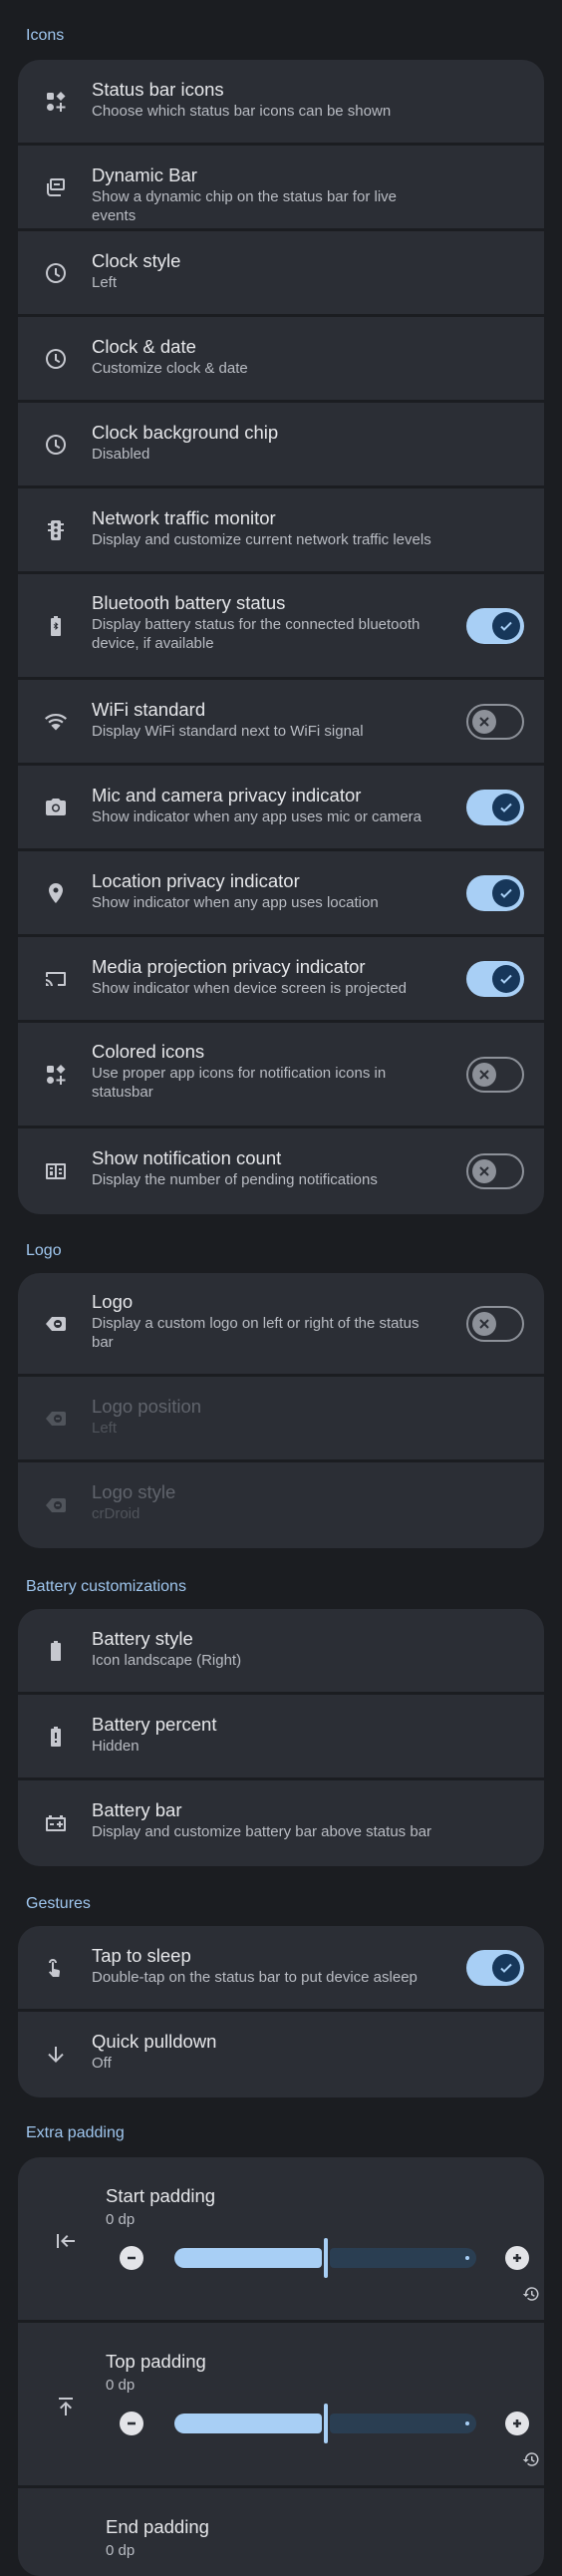  What do you see at coordinates (56, 187) in the screenshot?
I see `dynamic-bar-icon` at bounding box center [56, 187].